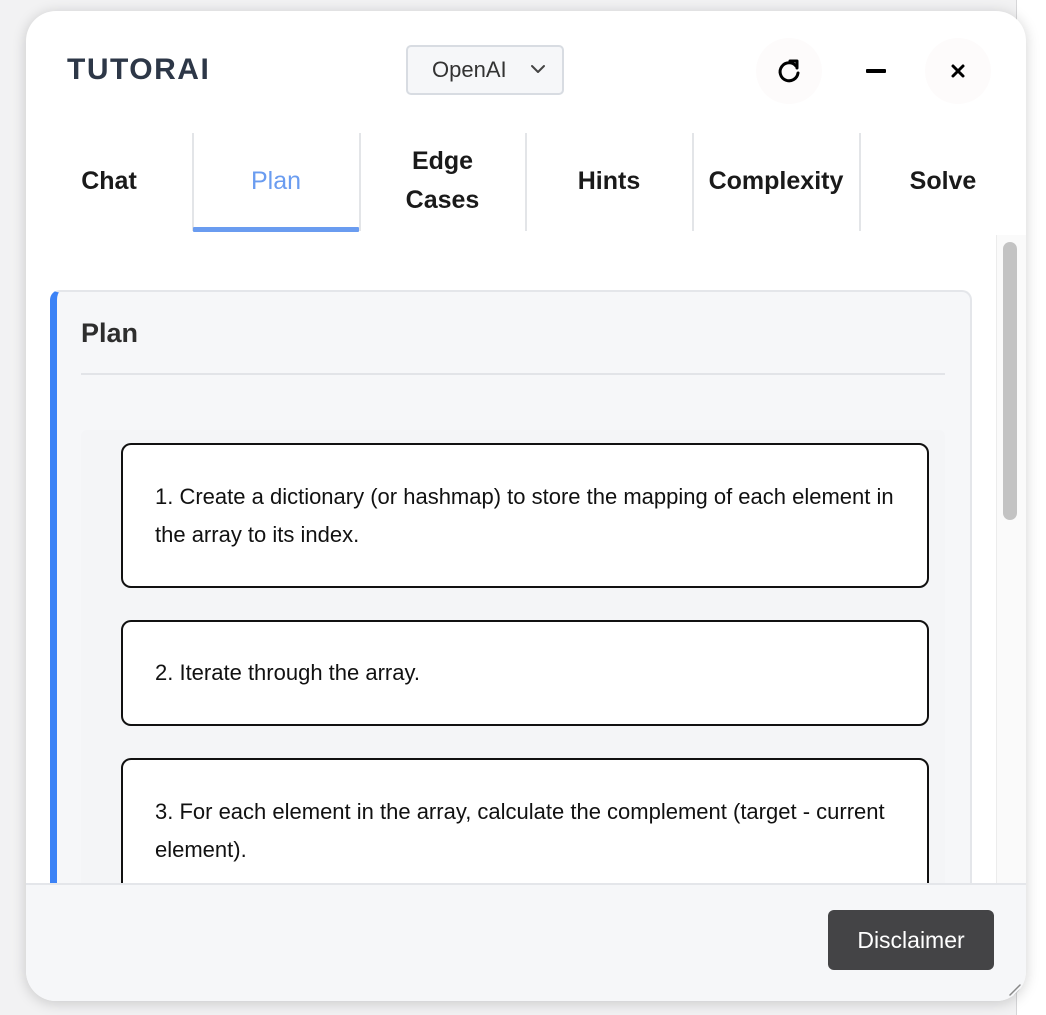 The width and height of the screenshot is (1046, 1015). Describe the element at coordinates (526, 942) in the screenshot. I see `footer-bar: Disclaimer` at that location.